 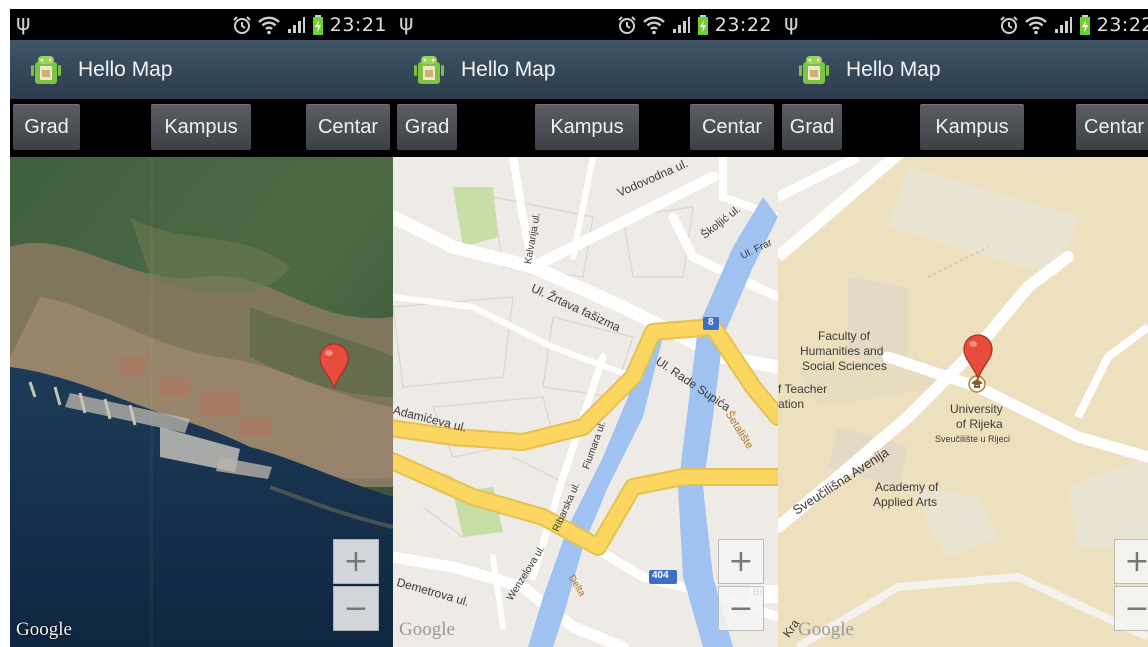 I want to click on status-bar: ψ 23:21, so click(x=201, y=24).